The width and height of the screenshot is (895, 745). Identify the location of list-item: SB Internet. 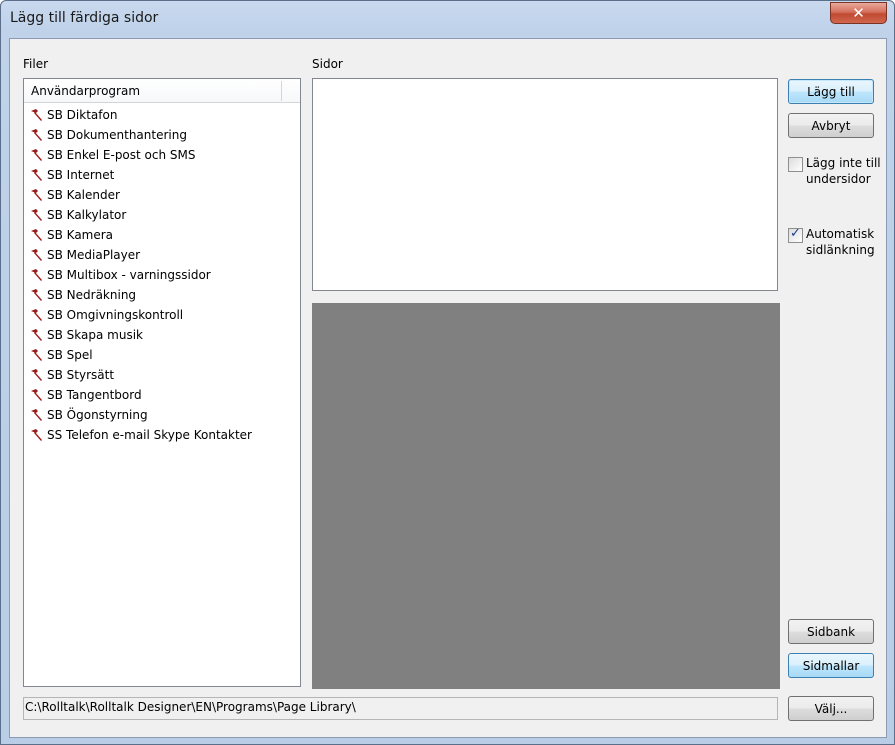
(162, 175).